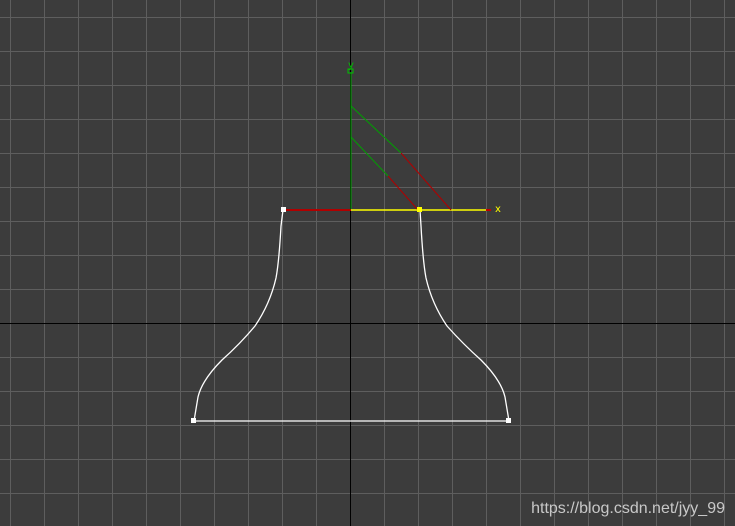 The image size is (735, 526). Describe the element at coordinates (508, 420) in the screenshot. I see `vertex-bottom-right` at that location.